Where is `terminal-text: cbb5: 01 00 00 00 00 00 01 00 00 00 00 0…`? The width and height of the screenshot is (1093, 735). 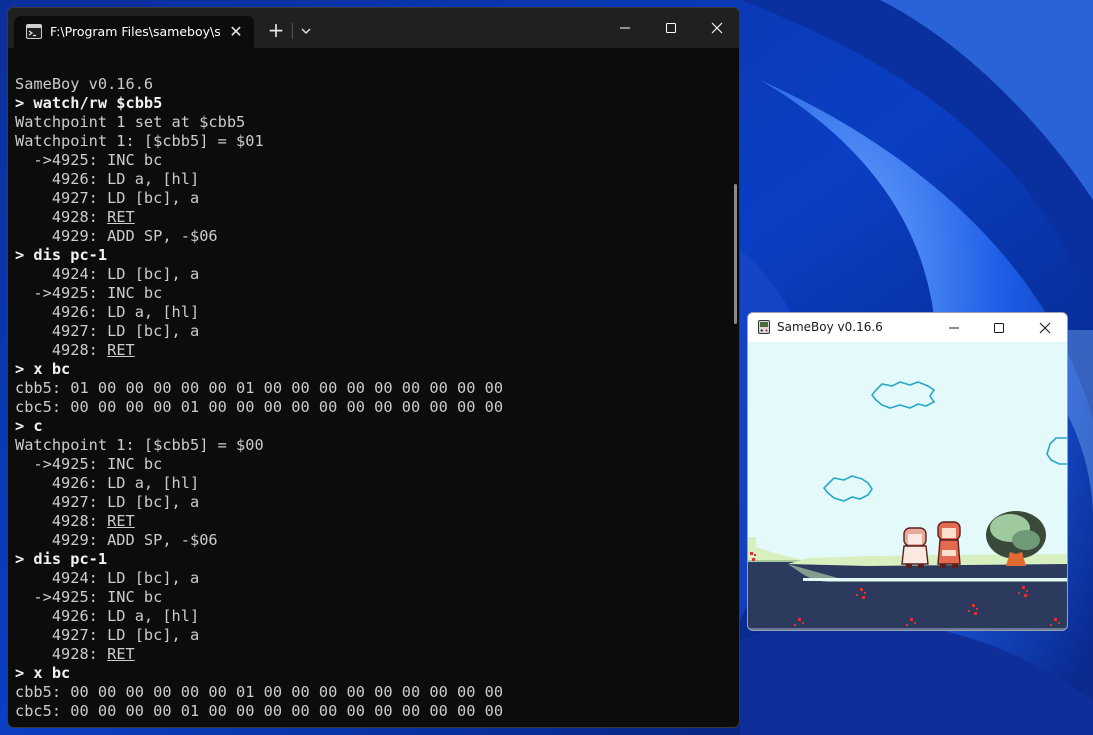
terminal-text: cbb5: 01 00 00 00 00 00 01 00 00 00 00 0… is located at coordinates (259, 388).